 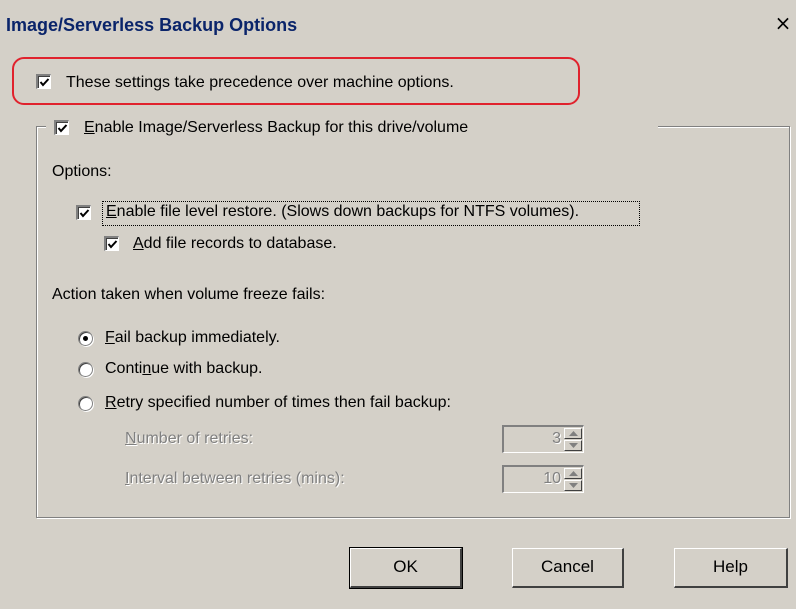 I want to click on fail-backup-label: Fail backup immediately., so click(x=192, y=338).